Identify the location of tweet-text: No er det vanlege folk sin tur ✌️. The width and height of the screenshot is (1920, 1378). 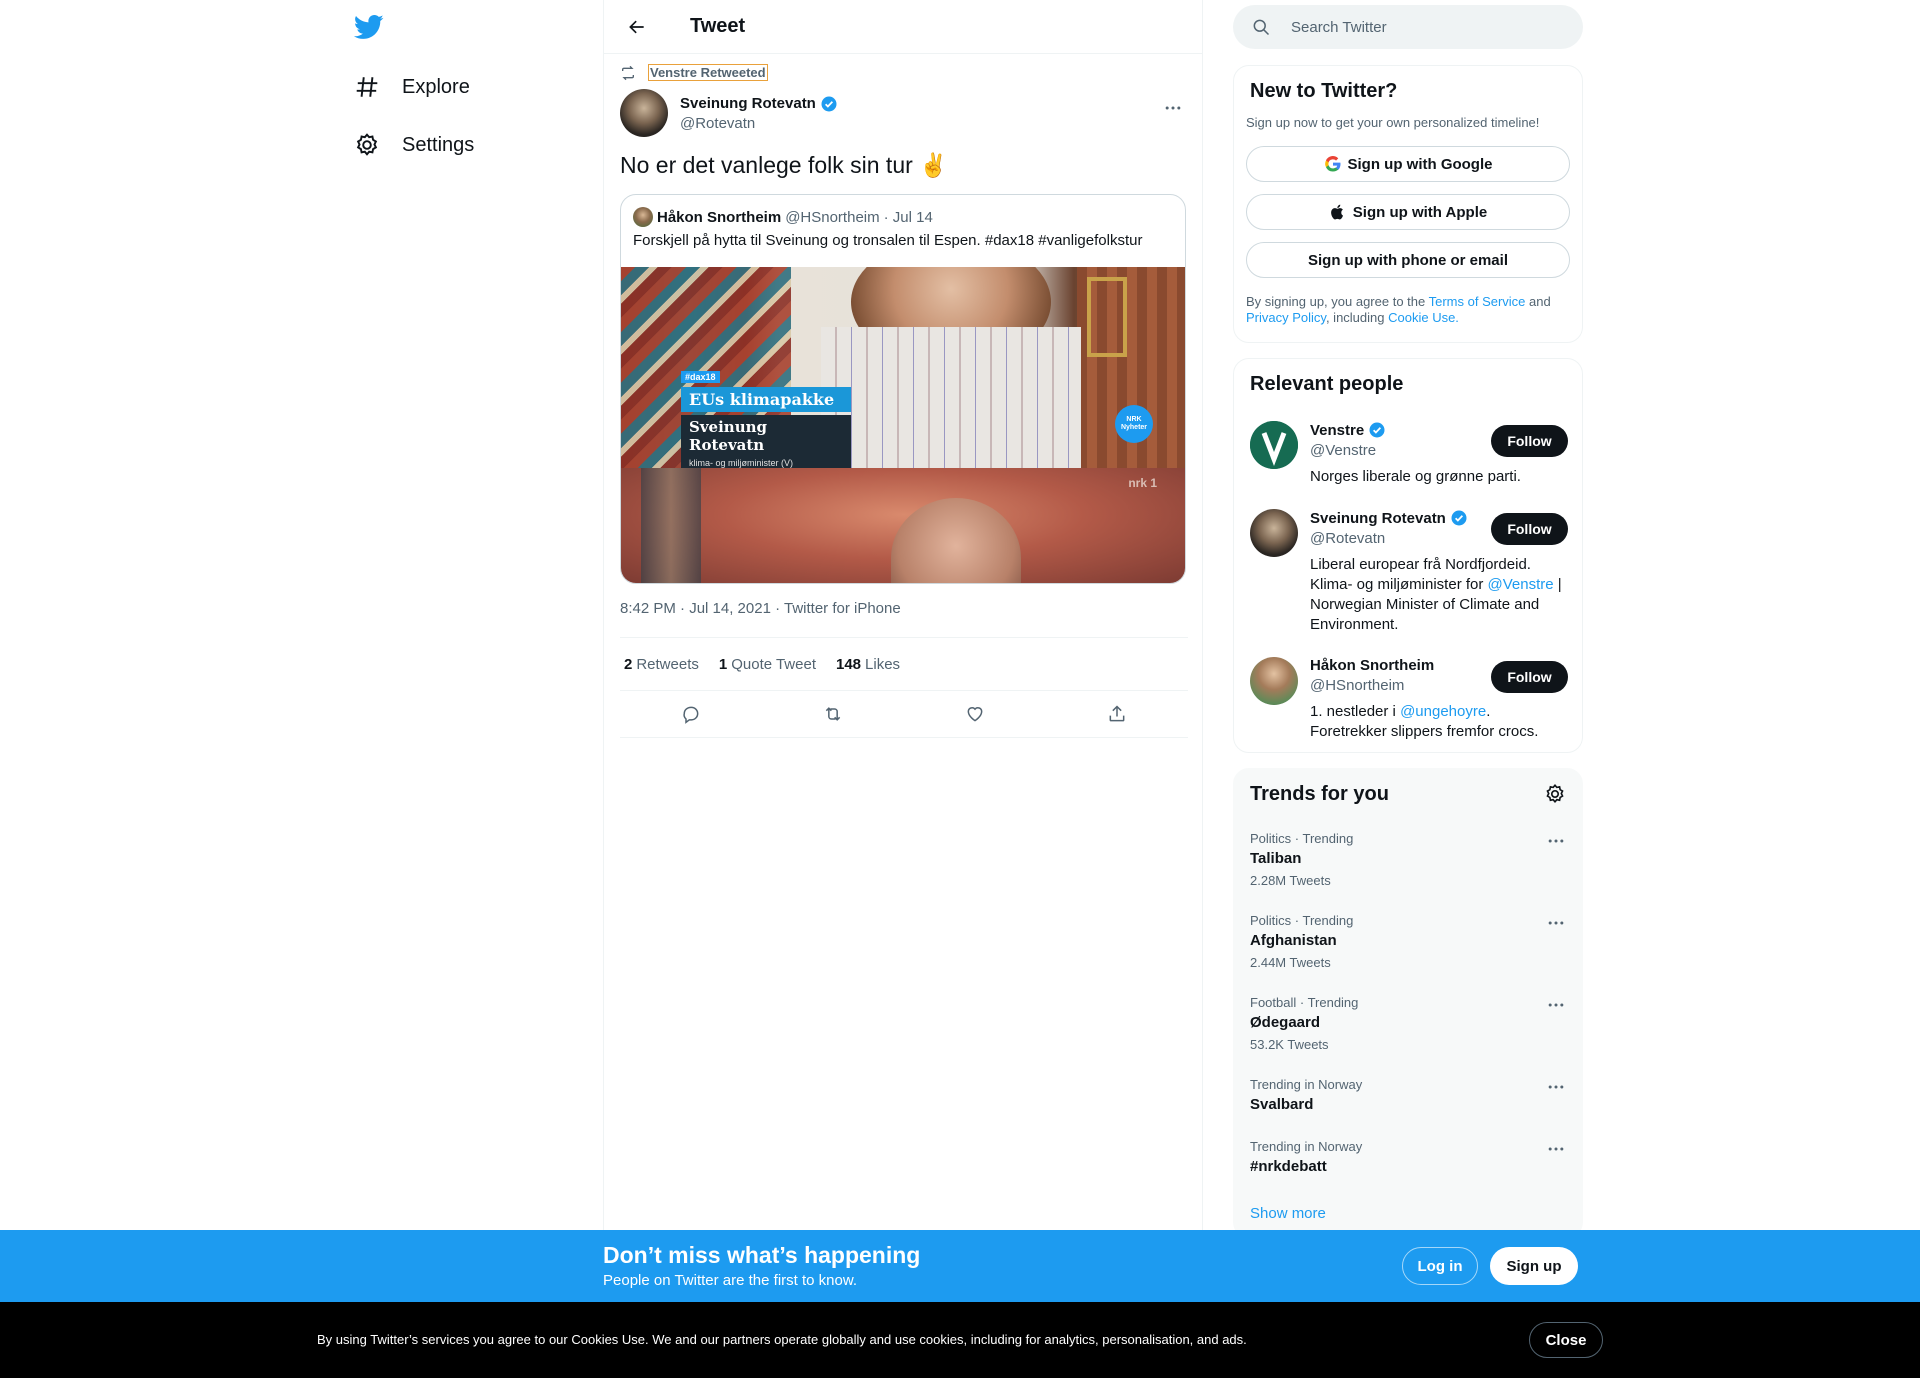
(784, 165).